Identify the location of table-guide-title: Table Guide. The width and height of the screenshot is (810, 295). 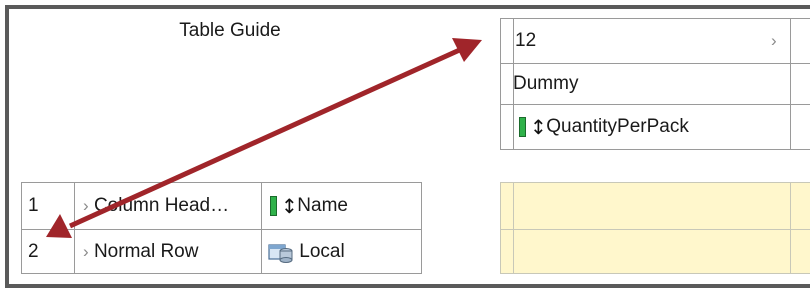
(230, 30).